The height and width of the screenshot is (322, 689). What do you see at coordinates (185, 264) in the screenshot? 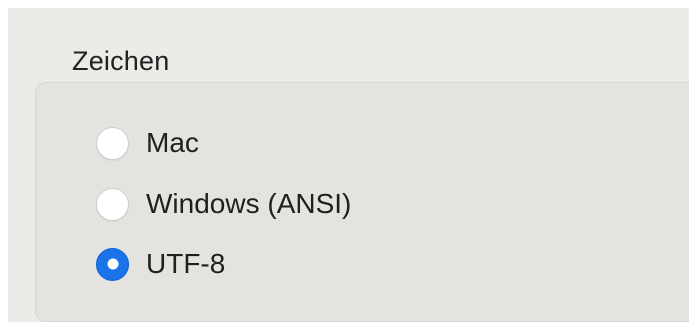
I see `radio-label-utf-8: UTF-8` at bounding box center [185, 264].